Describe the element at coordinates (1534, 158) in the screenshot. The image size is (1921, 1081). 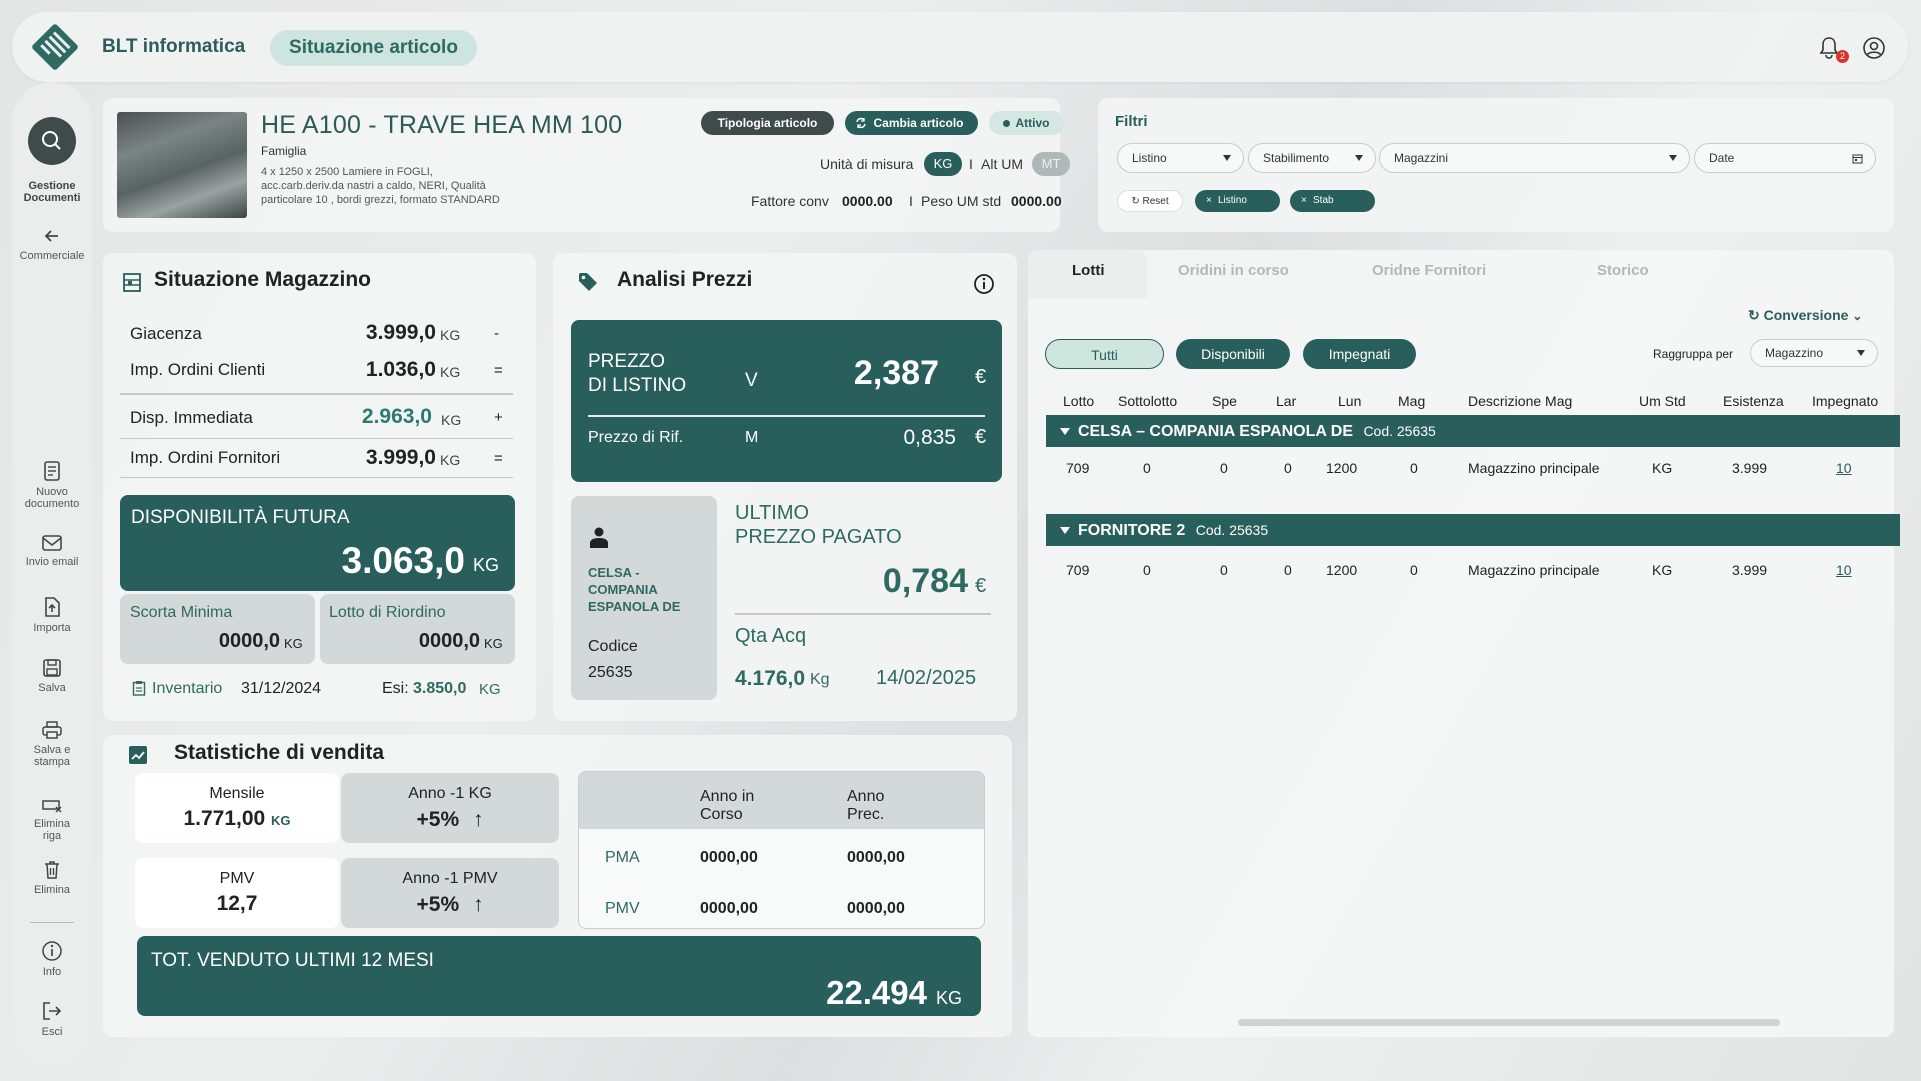
I see `magazzini-select: Magazzini` at that location.